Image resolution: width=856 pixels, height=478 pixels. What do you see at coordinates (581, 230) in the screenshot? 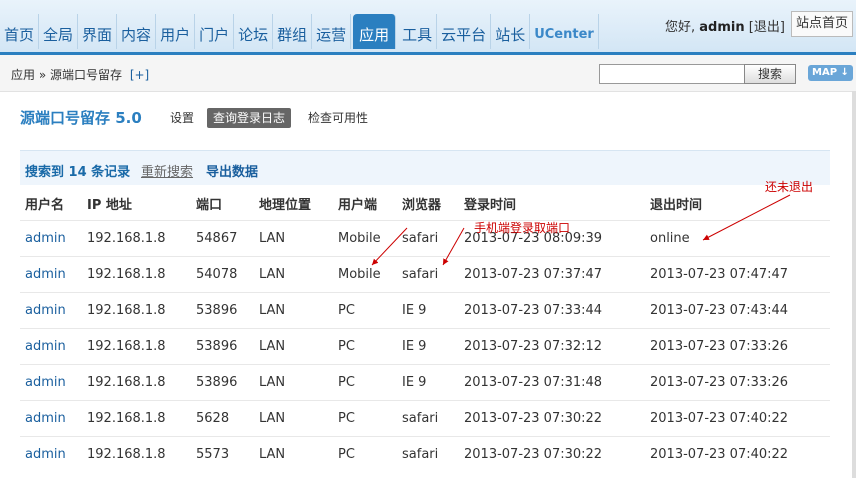
I see `annotation-arrows` at bounding box center [581, 230].